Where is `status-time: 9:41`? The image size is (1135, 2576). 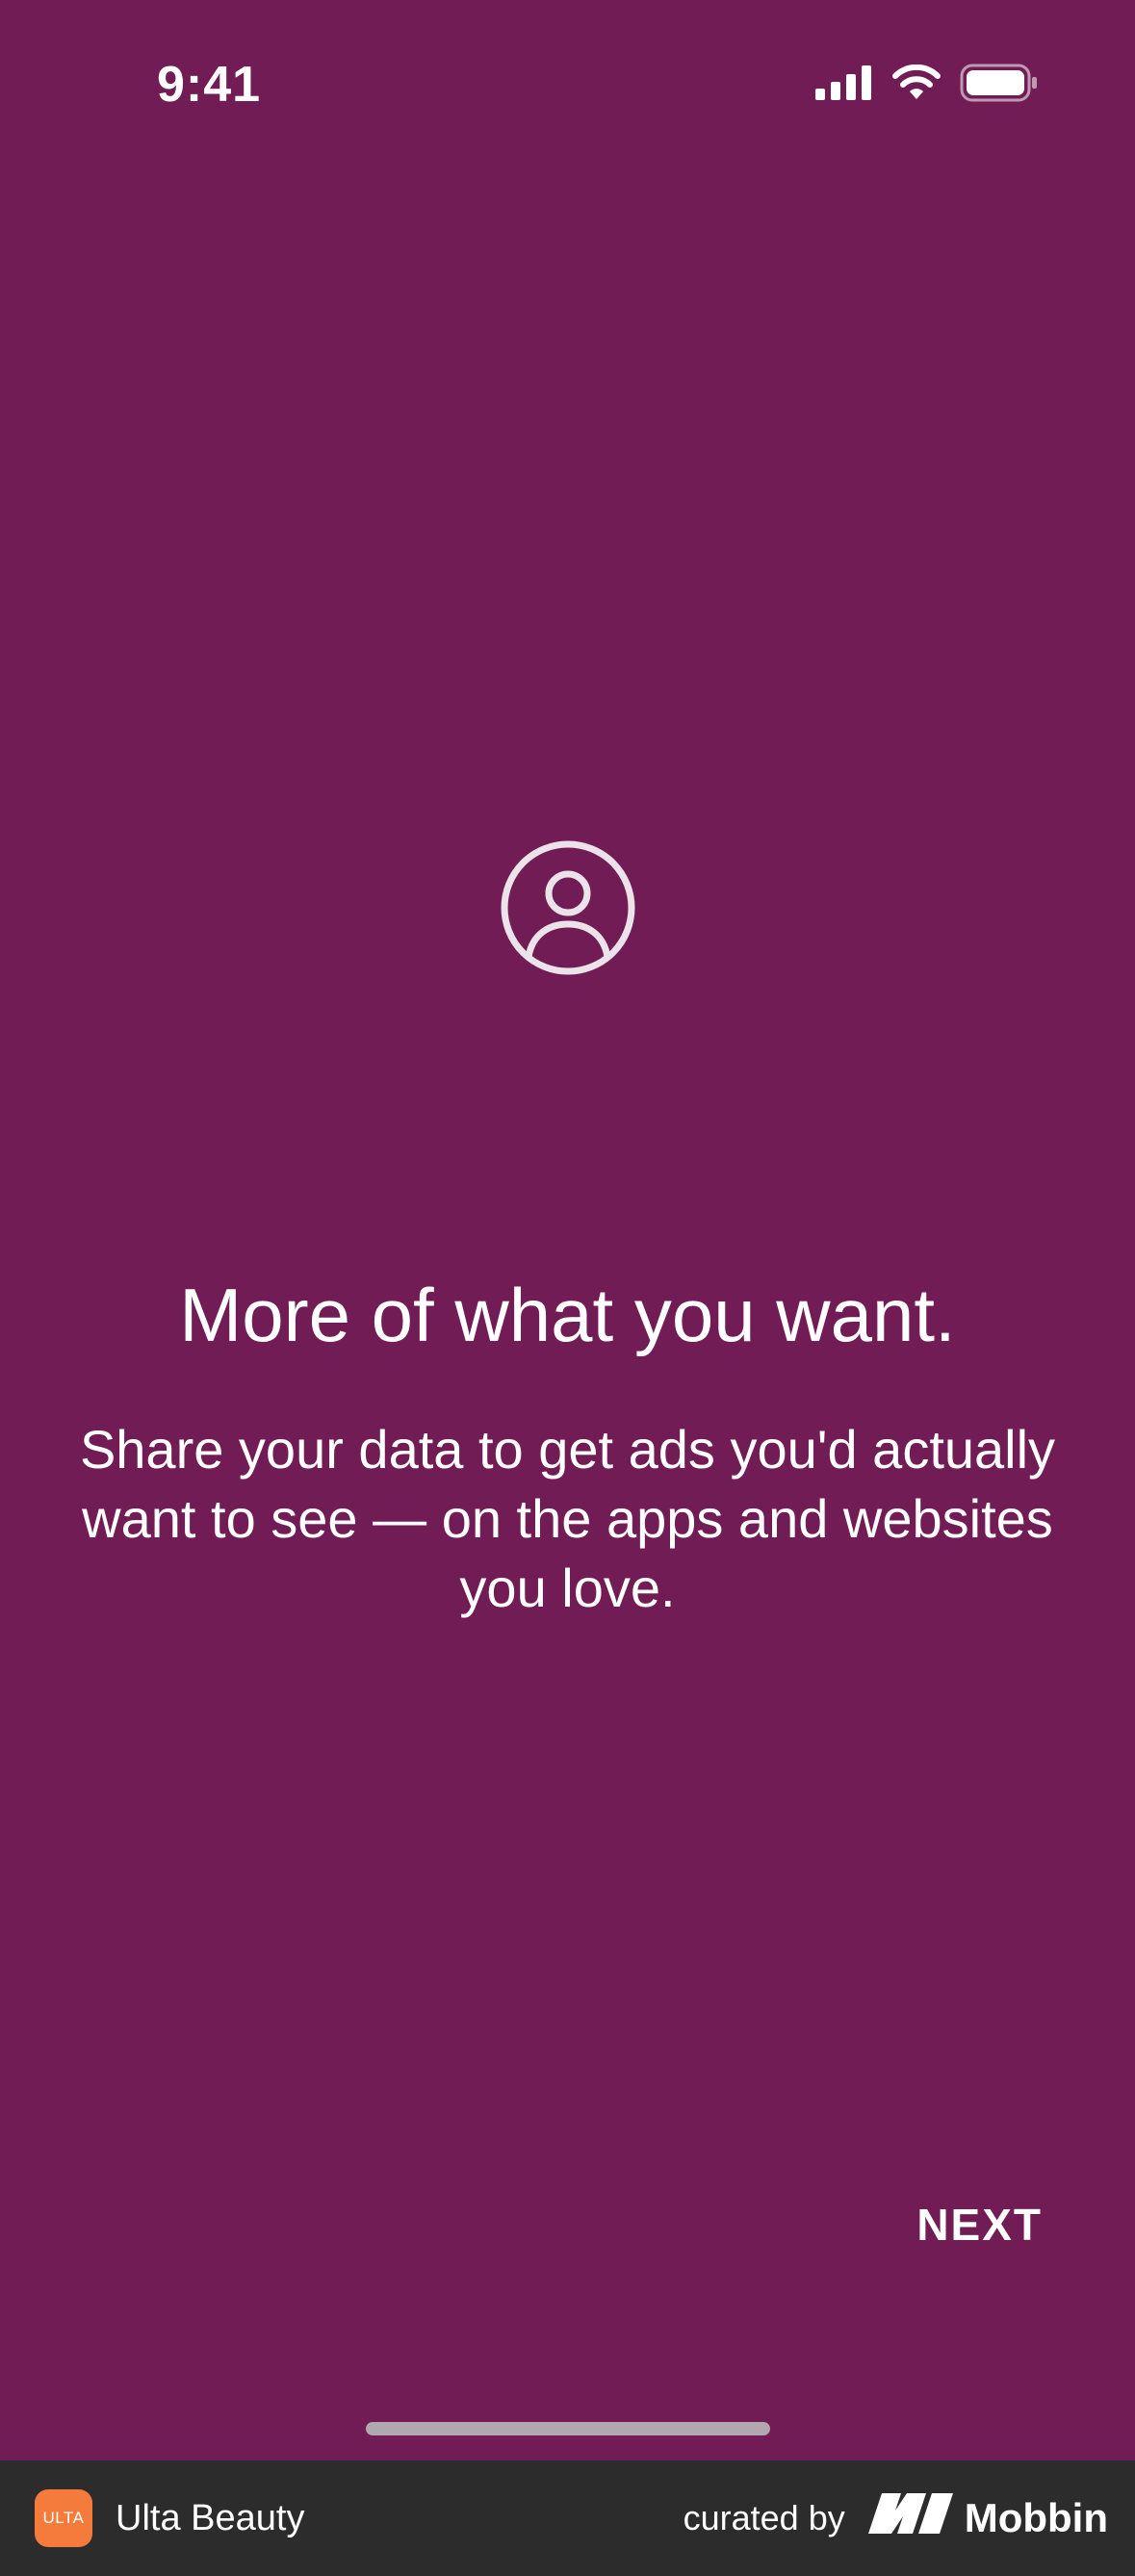 status-time: 9:41 is located at coordinates (209, 85).